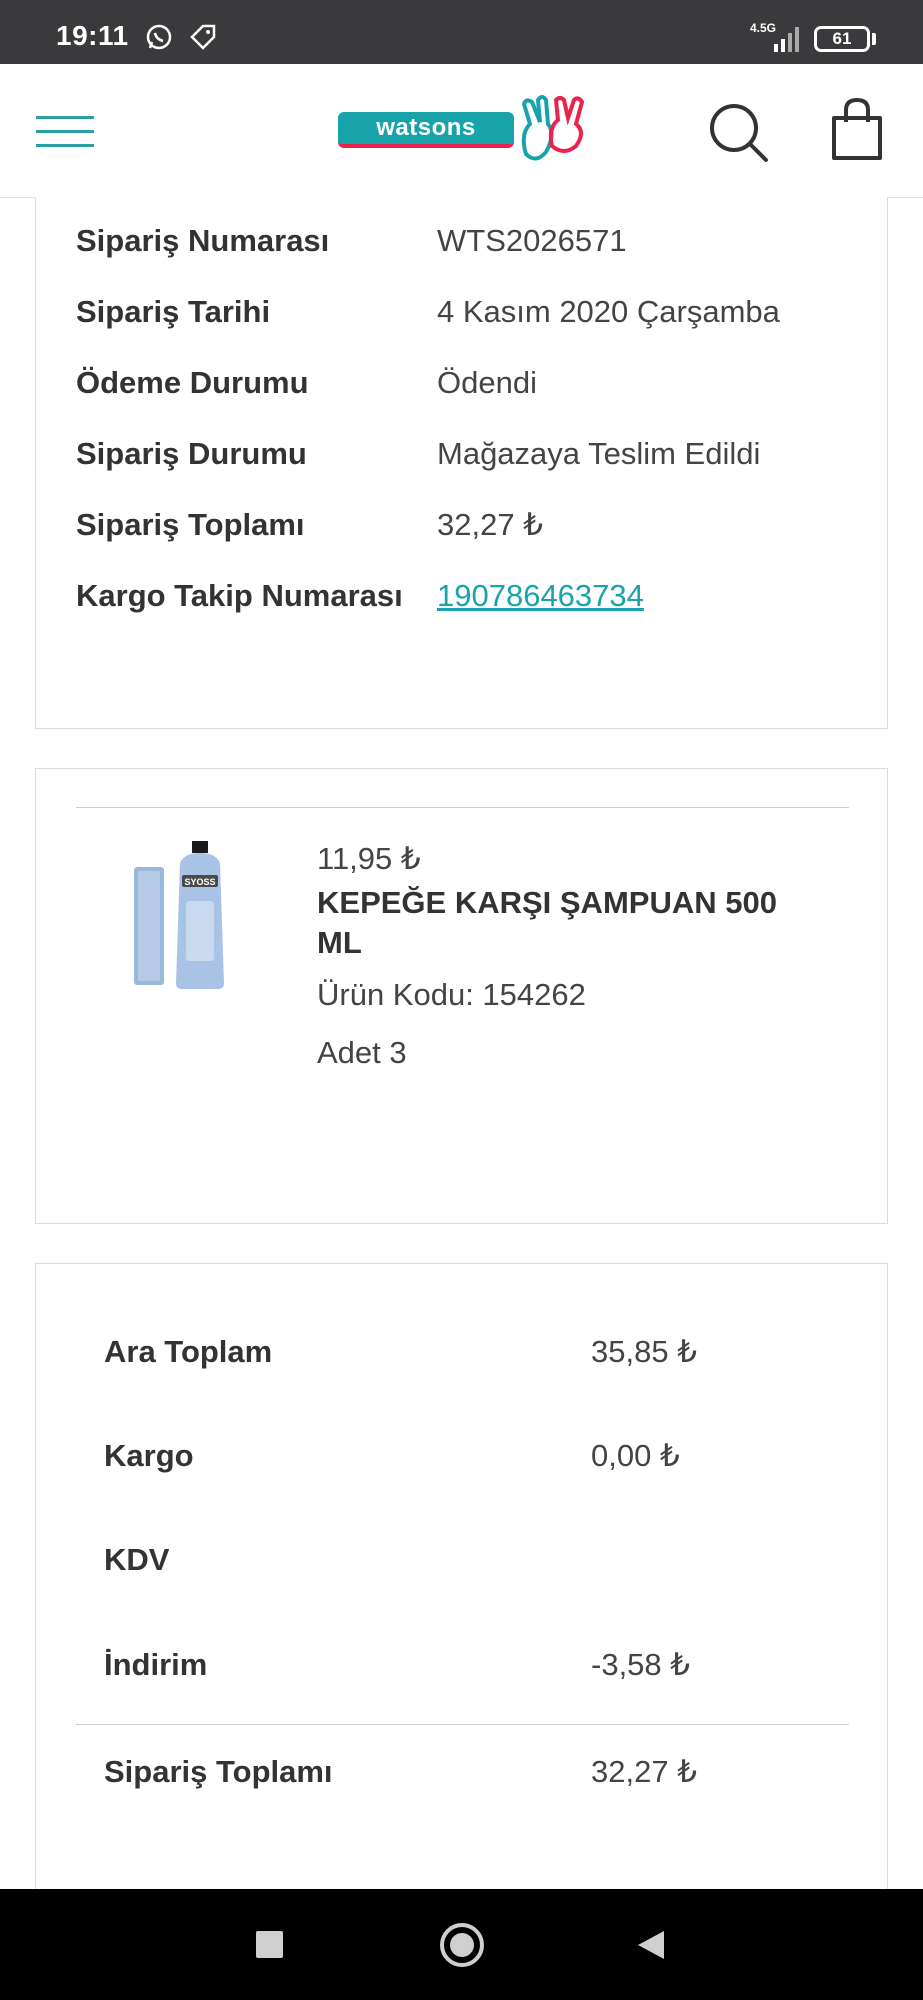 The height and width of the screenshot is (2000, 923). I want to click on back-icon, so click(651, 1945).